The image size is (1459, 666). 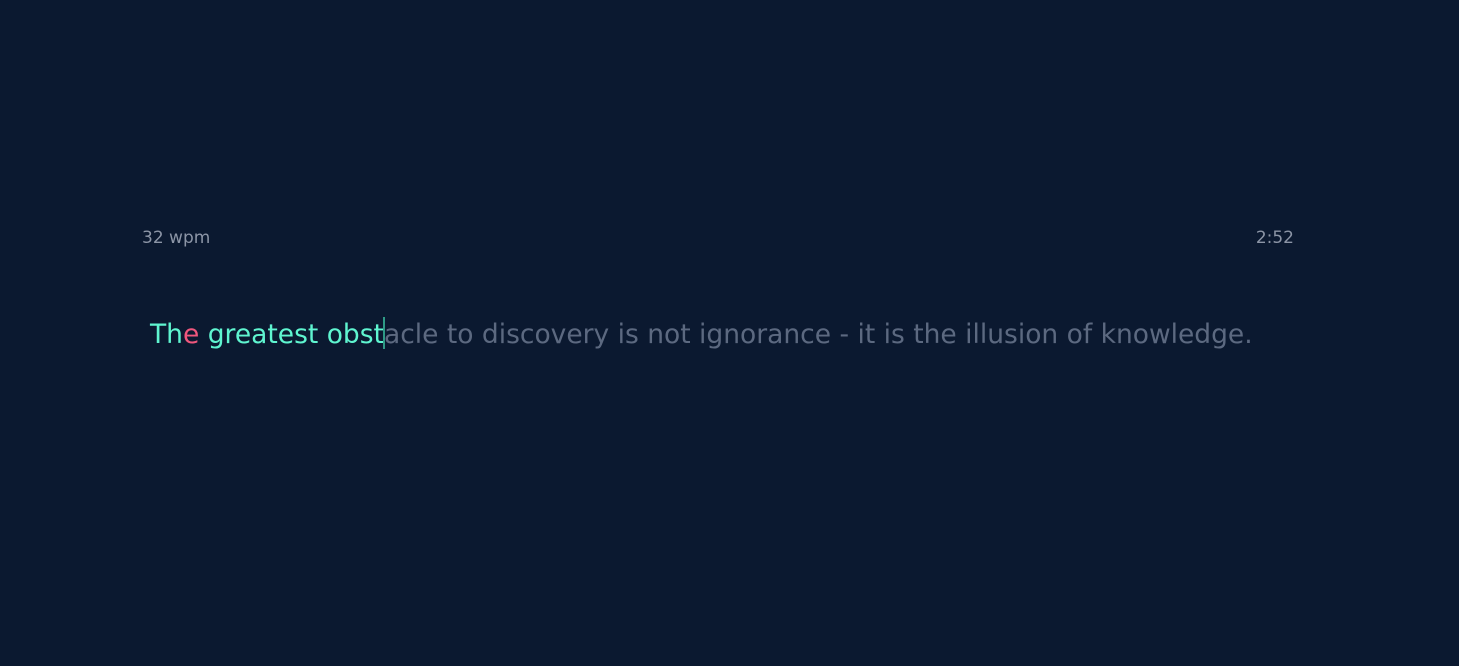 What do you see at coordinates (176, 238) in the screenshot?
I see `wpm-counter: 32 wpm` at bounding box center [176, 238].